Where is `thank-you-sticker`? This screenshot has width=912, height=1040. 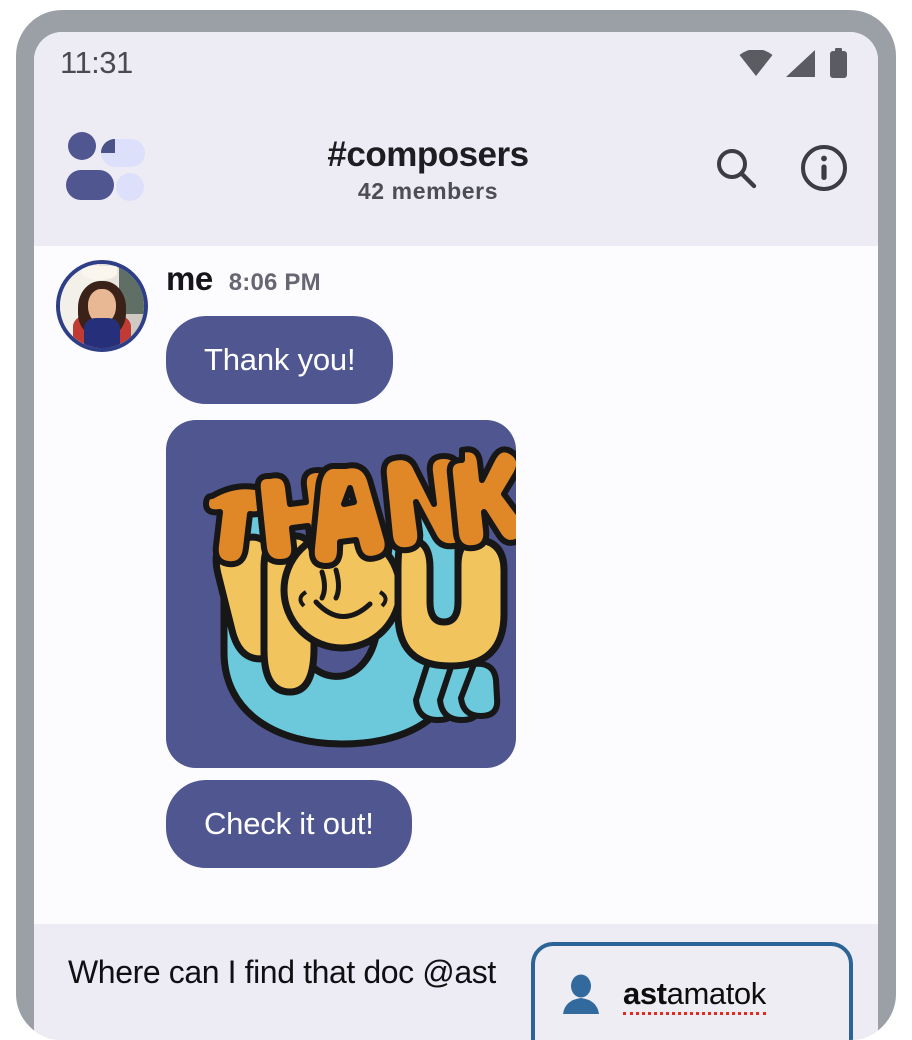 thank-you-sticker is located at coordinates (359, 597).